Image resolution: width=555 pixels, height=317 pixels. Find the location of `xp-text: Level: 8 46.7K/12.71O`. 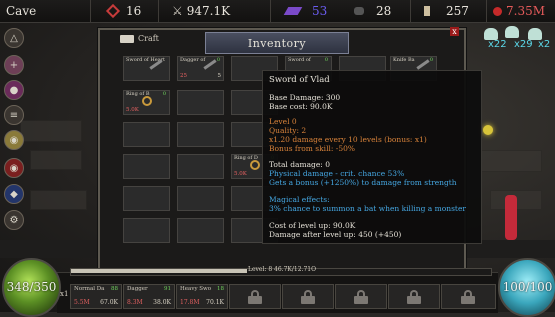

xp-text: Level: 8 46.7K/12.71O is located at coordinates (282, 269).